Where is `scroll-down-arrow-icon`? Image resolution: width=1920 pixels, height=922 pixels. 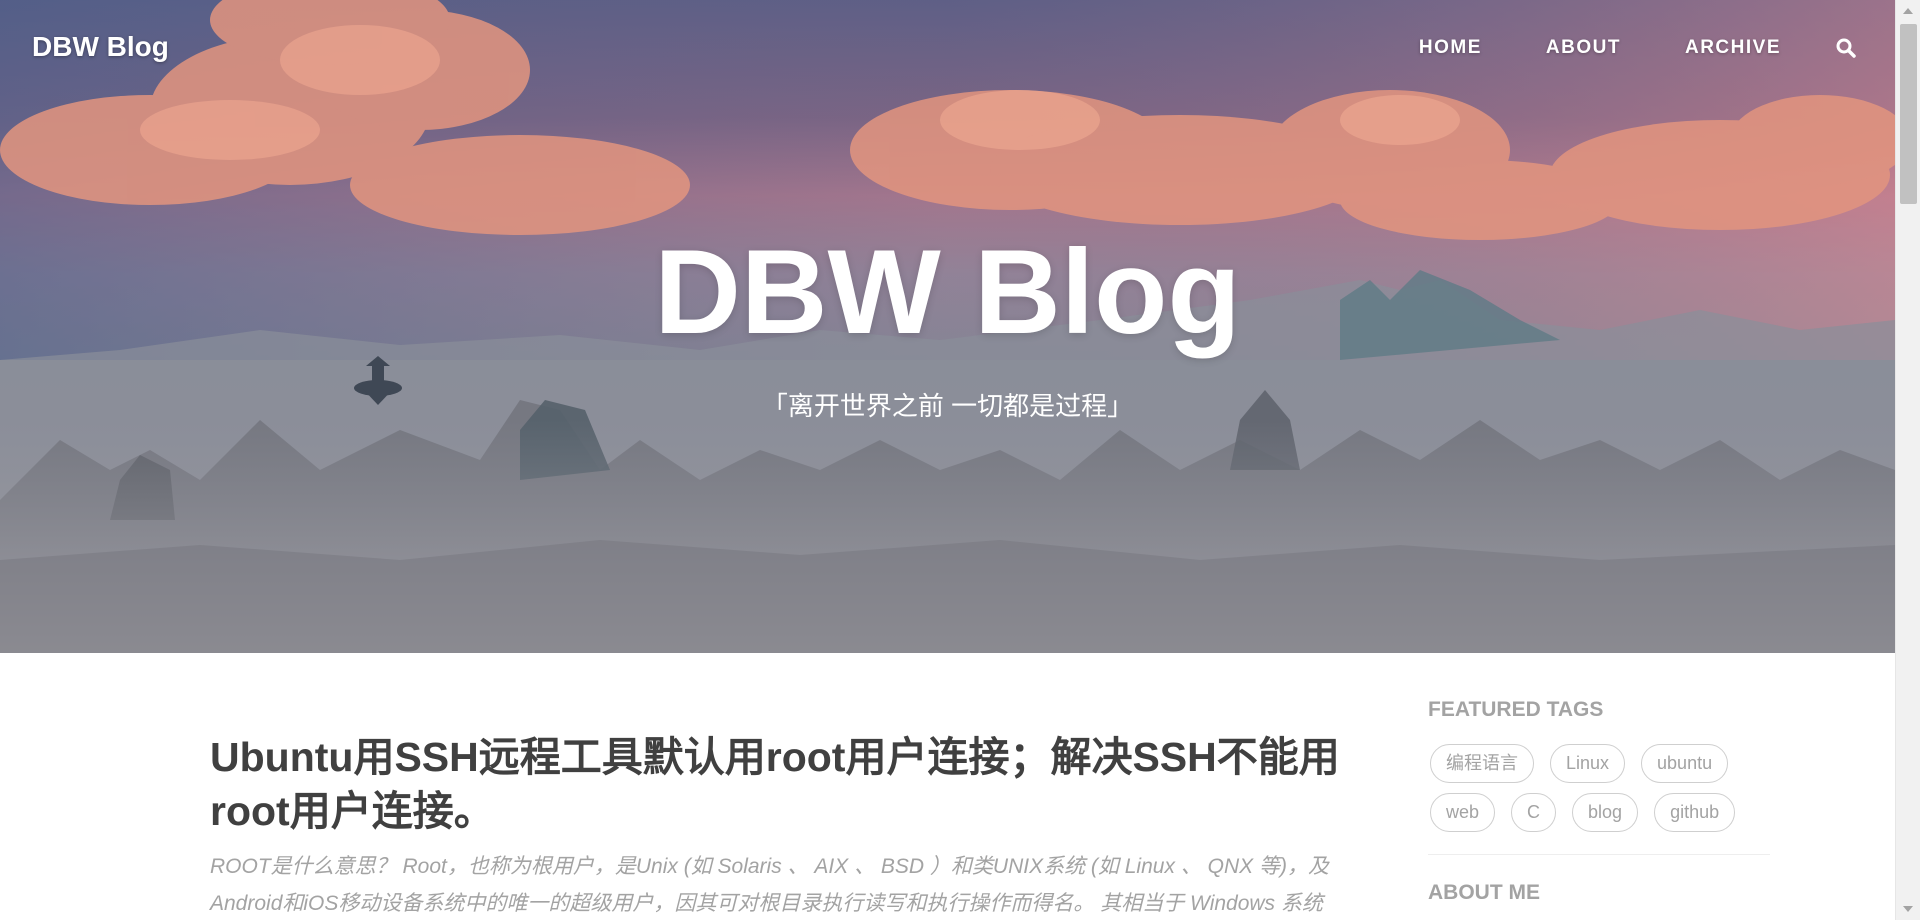 scroll-down-arrow-icon is located at coordinates (1908, 909).